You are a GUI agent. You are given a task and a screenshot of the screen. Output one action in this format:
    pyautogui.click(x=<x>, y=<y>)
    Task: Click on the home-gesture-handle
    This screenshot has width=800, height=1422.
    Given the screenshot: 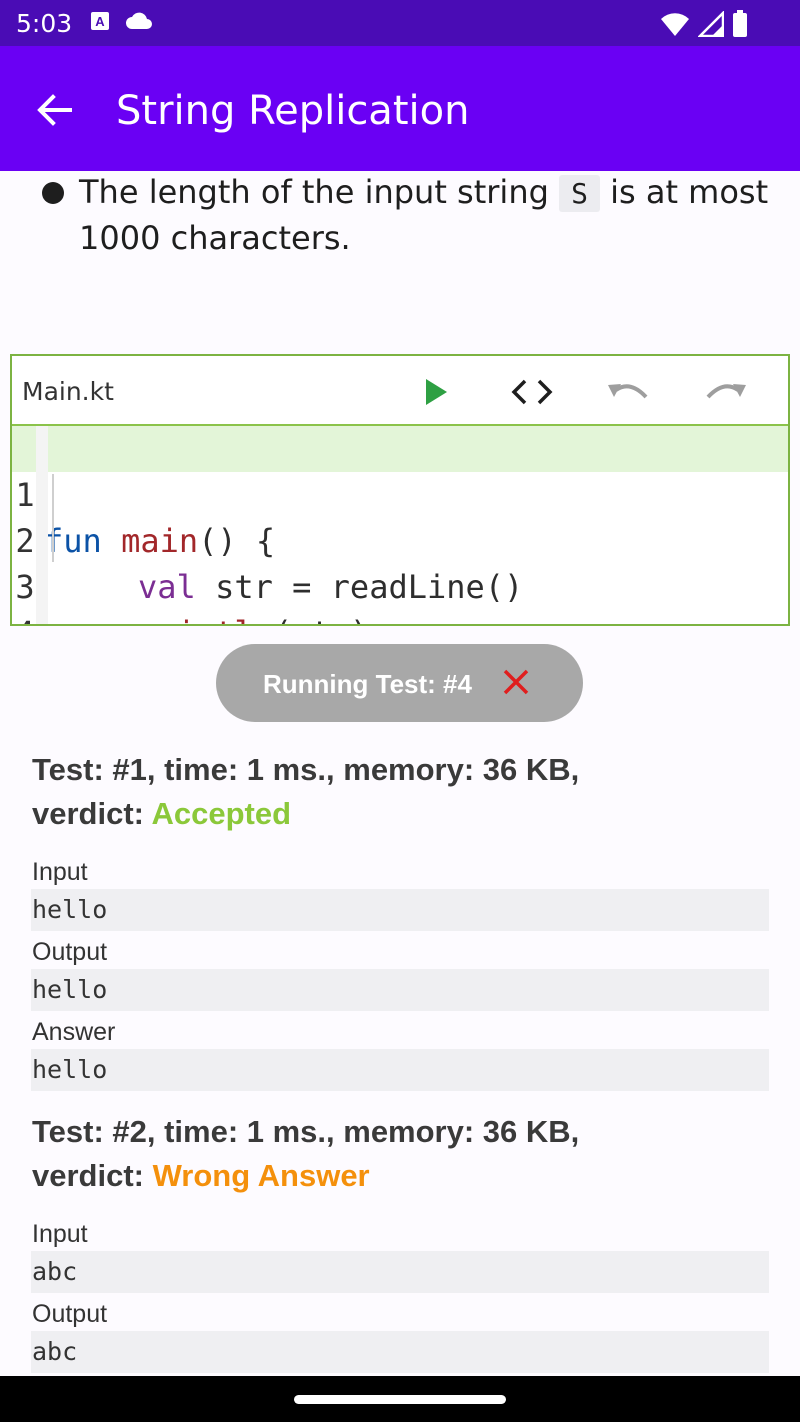 What is the action you would take?
    pyautogui.click(x=400, y=1399)
    